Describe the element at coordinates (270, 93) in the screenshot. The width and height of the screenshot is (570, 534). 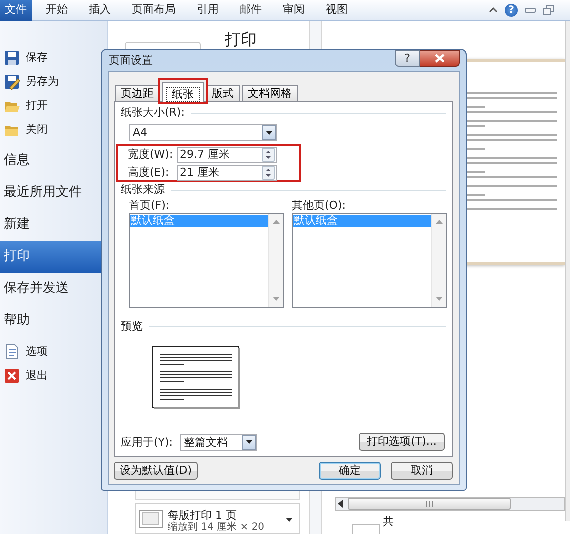
I see `tab: 文档网格` at that location.